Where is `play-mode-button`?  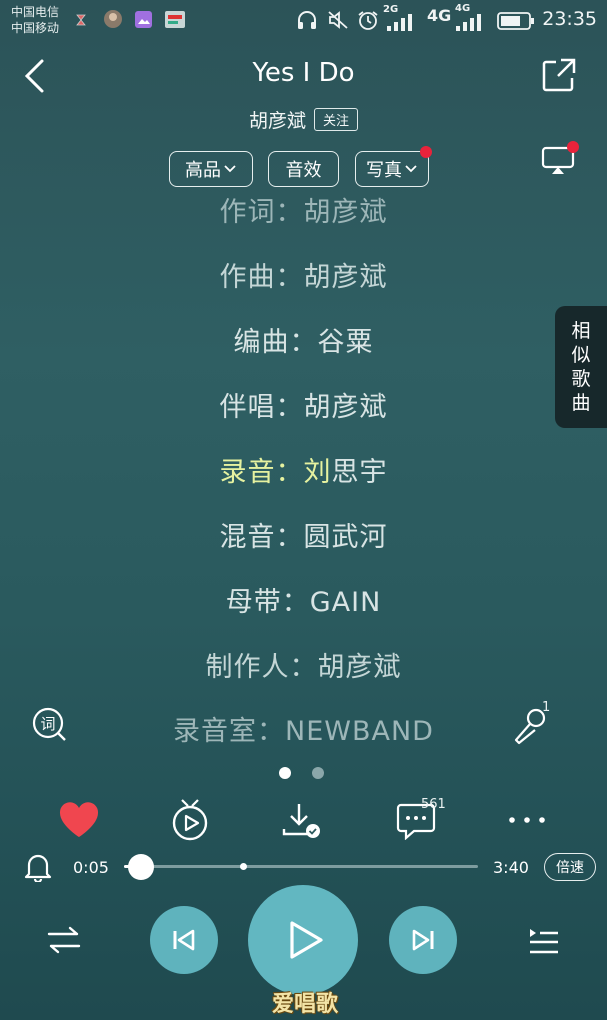 play-mode-button is located at coordinates (64, 940).